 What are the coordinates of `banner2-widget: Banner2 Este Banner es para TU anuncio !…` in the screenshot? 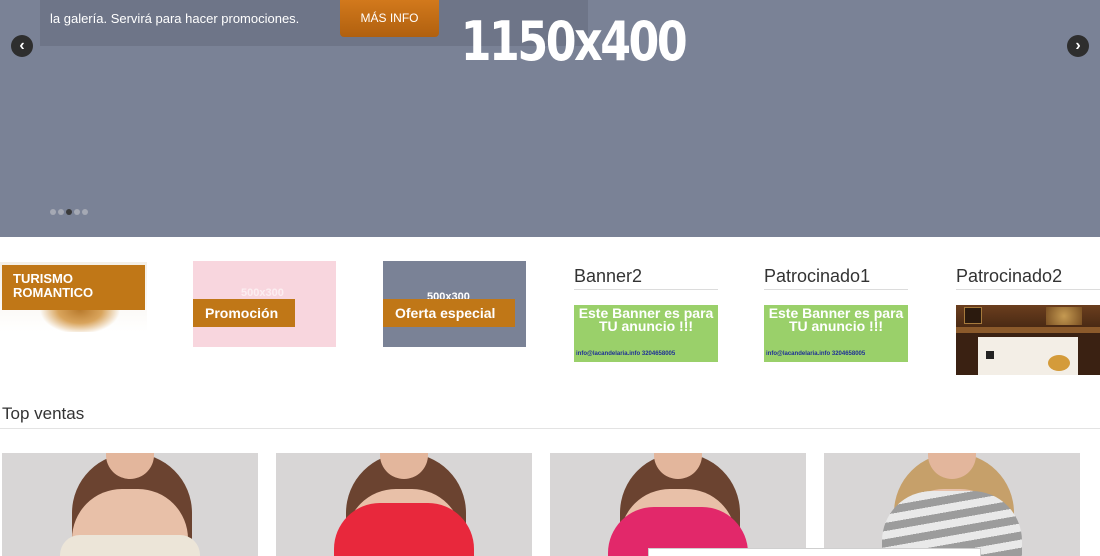 It's located at (646, 314).